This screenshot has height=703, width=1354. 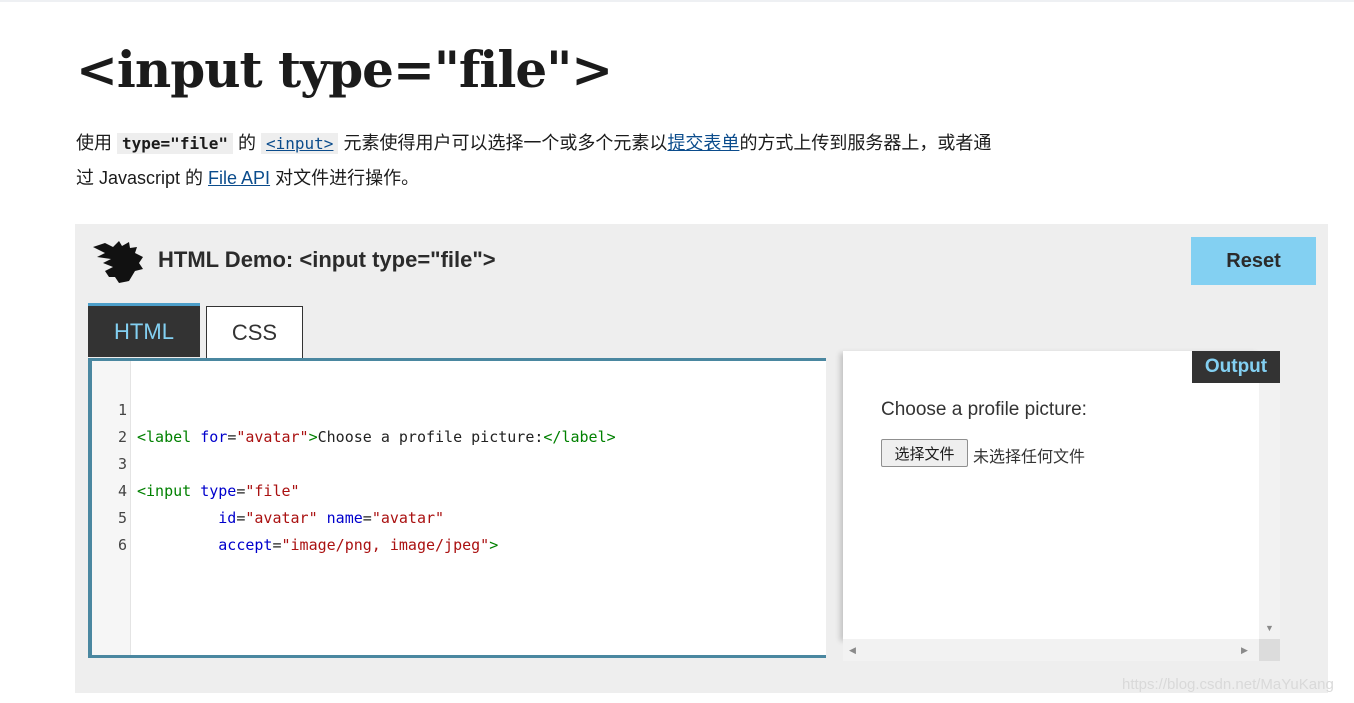 I want to click on intro-text-2: 的, so click(x=246, y=143).